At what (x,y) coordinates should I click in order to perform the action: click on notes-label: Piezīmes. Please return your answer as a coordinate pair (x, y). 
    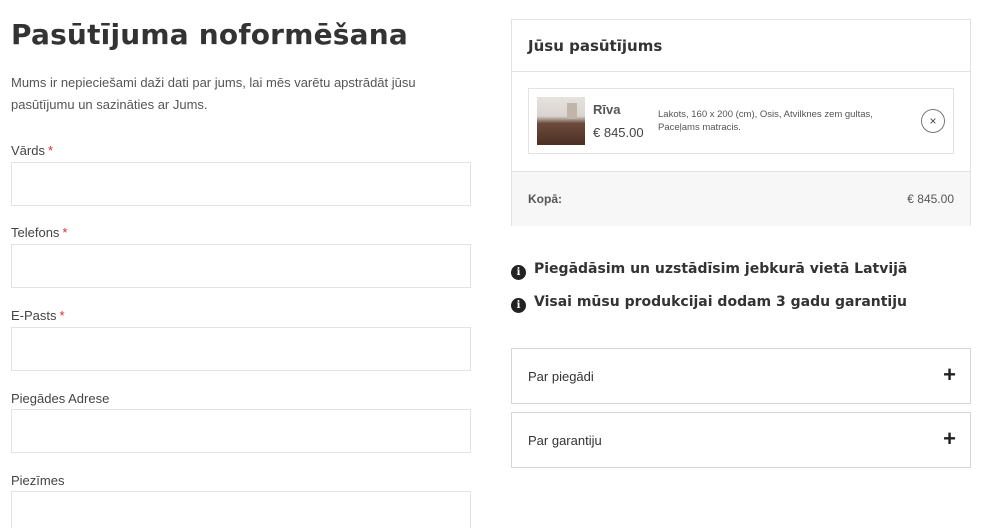
    Looking at the image, I should click on (38, 480).